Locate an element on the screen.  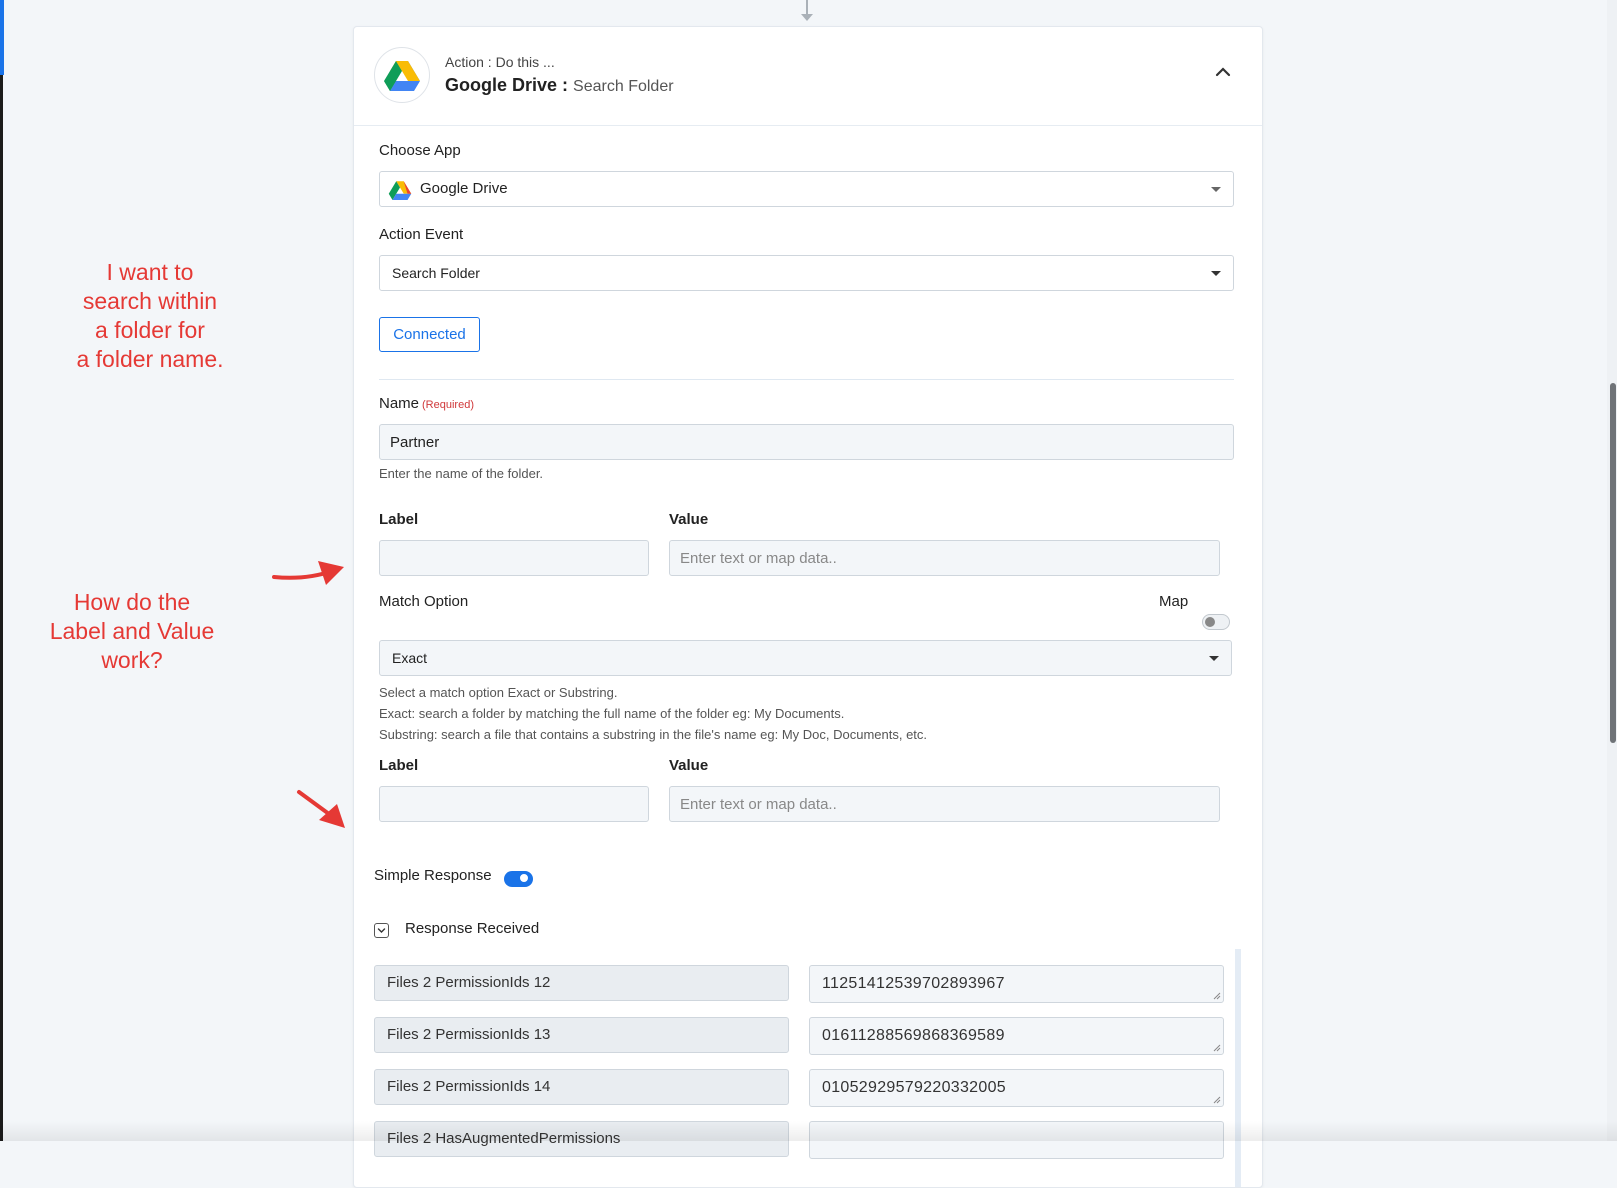
required-badge: (Required) is located at coordinates (448, 405).